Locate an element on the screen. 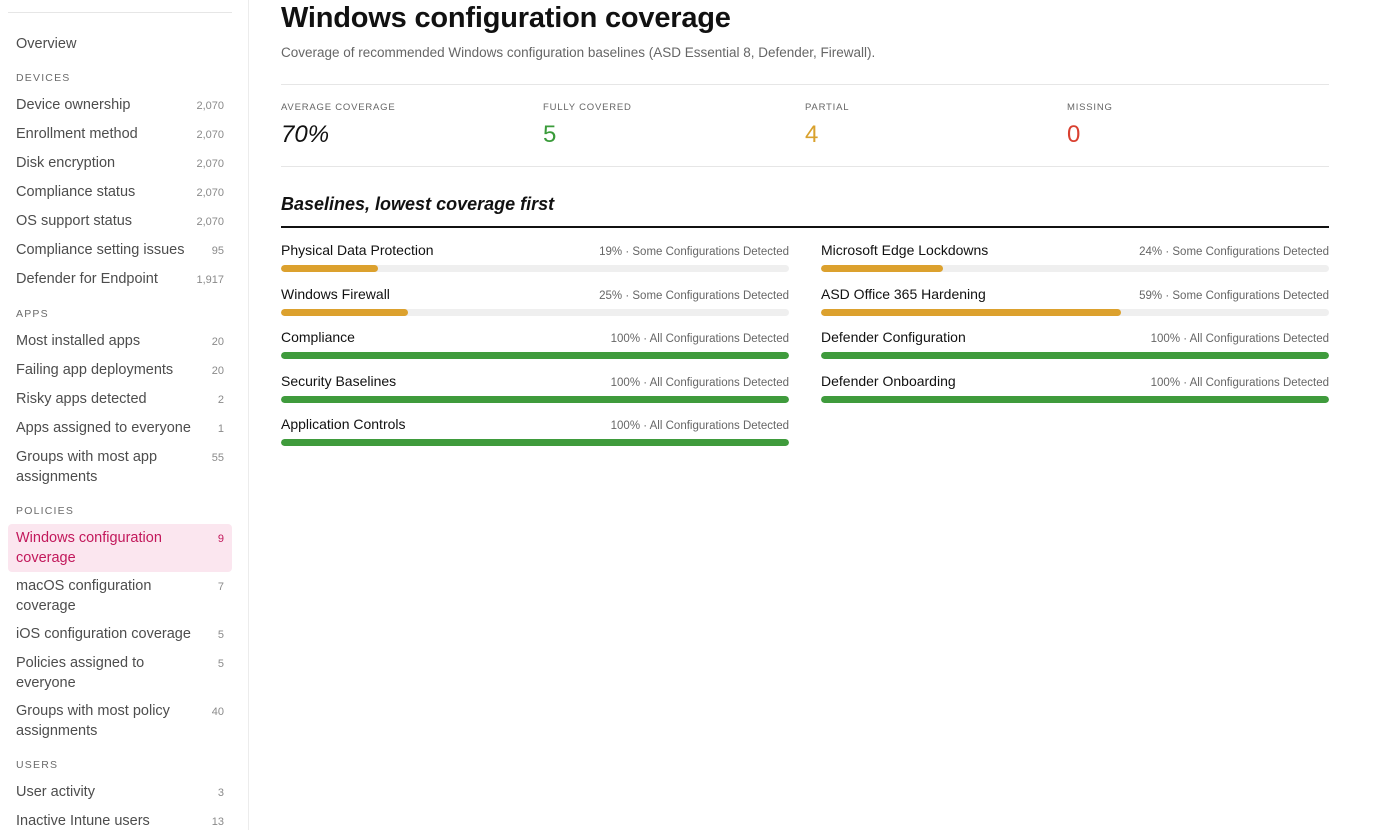  baseline-name: Microsoft Edge Lockdowns is located at coordinates (905, 250).